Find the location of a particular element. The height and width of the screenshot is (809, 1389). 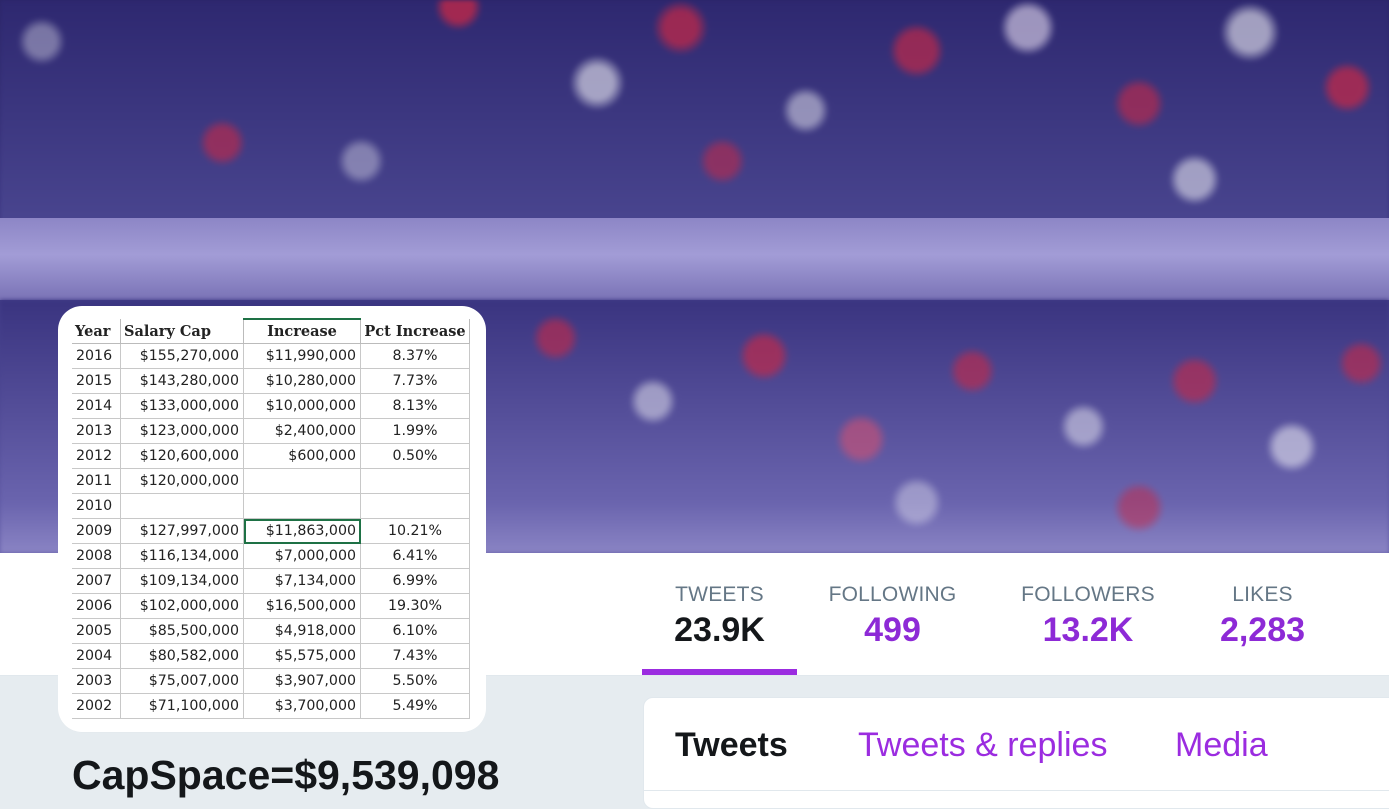

table-cell: $123,000,000 is located at coordinates (182, 431).